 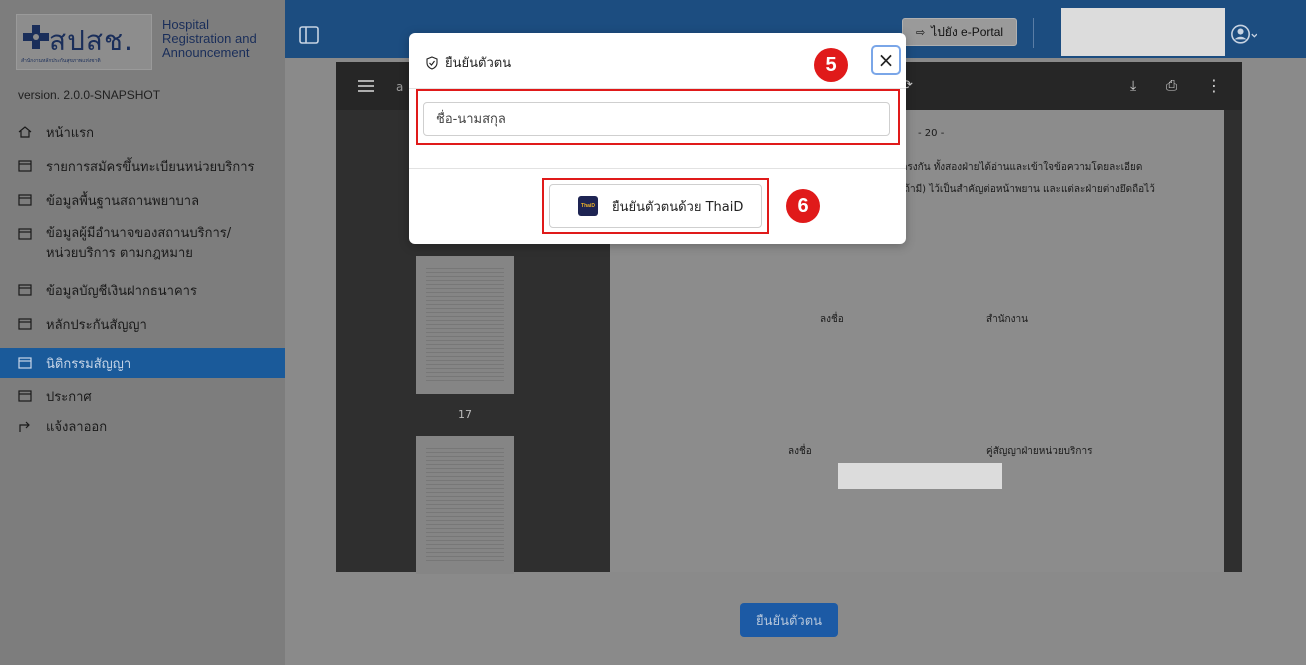 What do you see at coordinates (150, 167) in the screenshot?
I see `sidebar-item-label: รายการสมัครขึ้นทะเบียนหน่วยบริการ` at bounding box center [150, 167].